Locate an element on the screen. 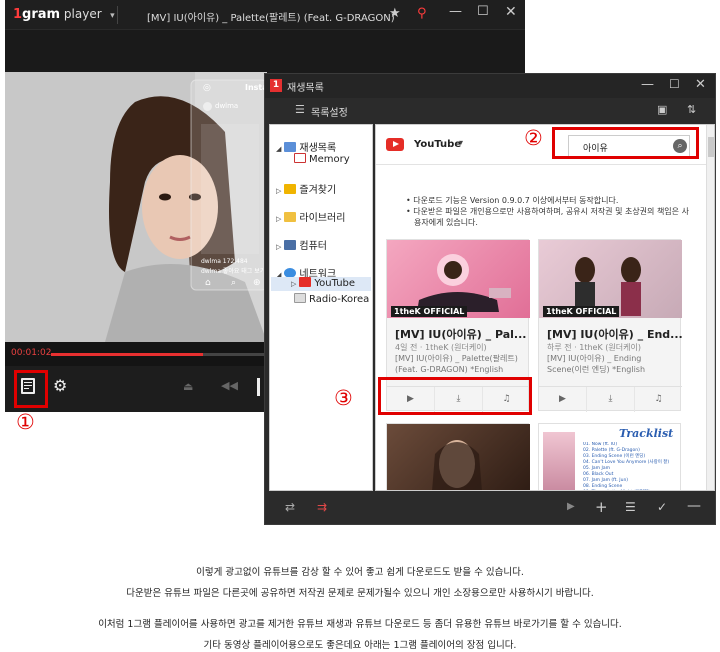 The image size is (720, 652). playlist-icon is located at coordinates (290, 147).